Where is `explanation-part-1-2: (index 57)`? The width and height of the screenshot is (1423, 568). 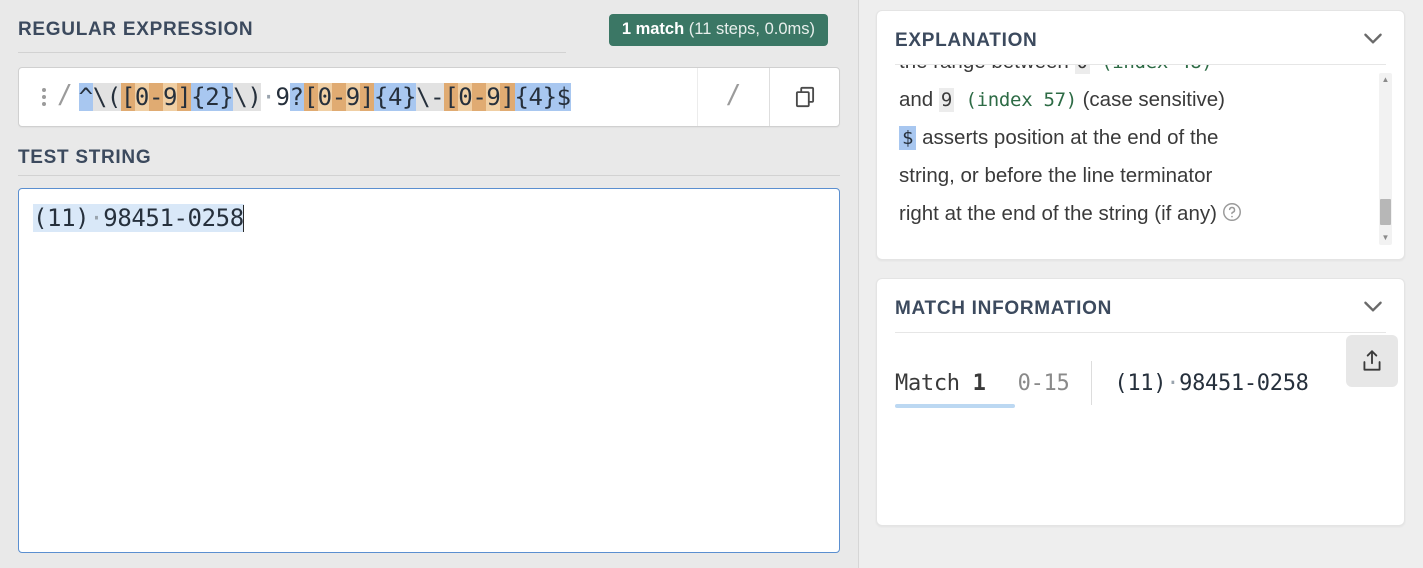 explanation-part-1-2: (index 57) is located at coordinates (1015, 100).